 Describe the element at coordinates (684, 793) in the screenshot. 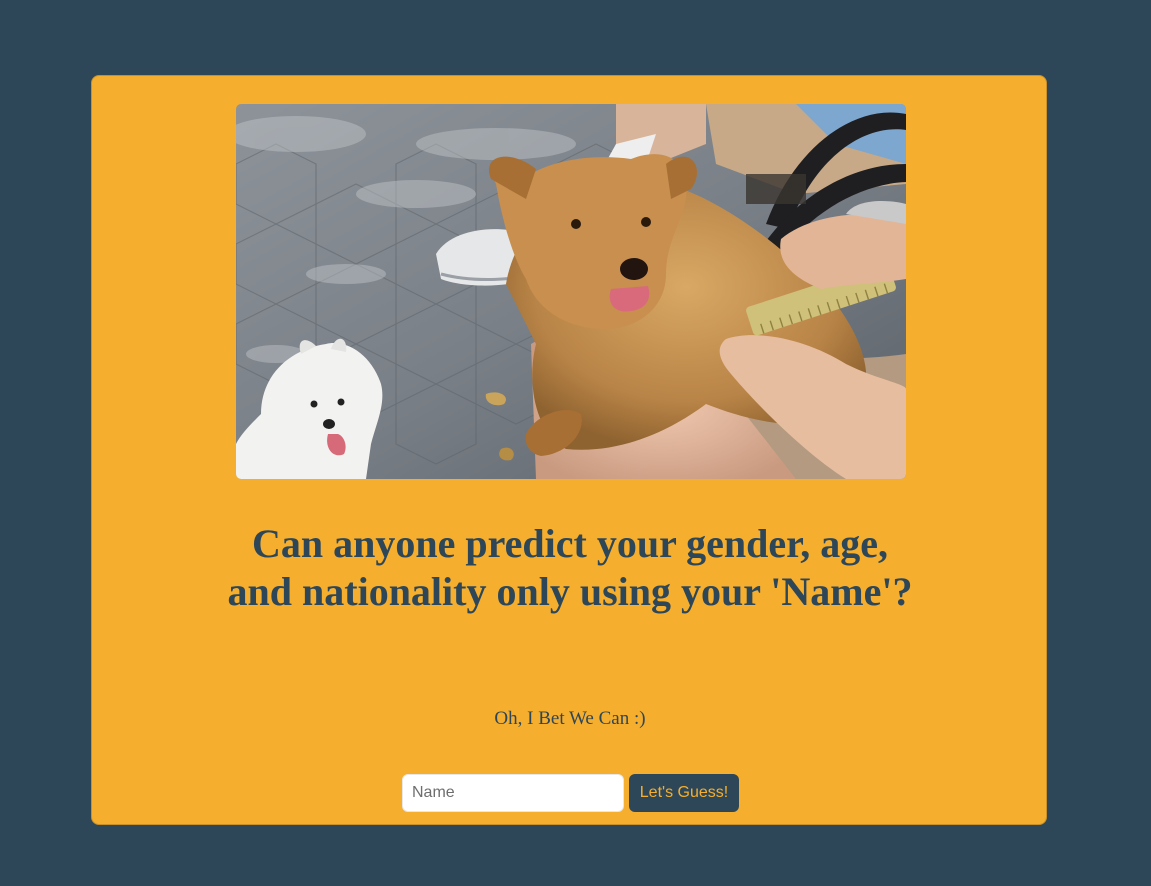

I see `lets-guess-button: Let's Guess!` at that location.